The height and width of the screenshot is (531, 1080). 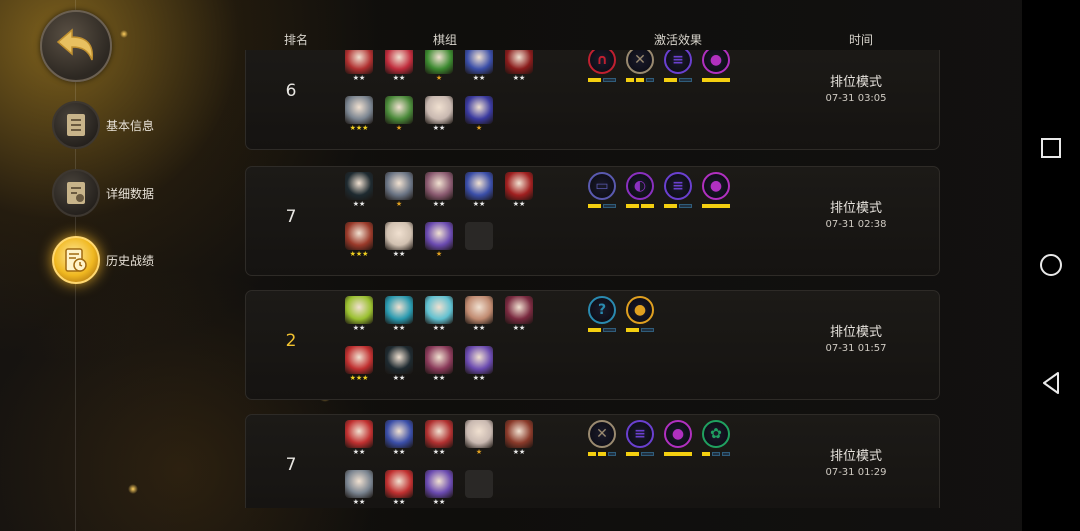 I want to click on header-time: 时间, so click(x=861, y=40).